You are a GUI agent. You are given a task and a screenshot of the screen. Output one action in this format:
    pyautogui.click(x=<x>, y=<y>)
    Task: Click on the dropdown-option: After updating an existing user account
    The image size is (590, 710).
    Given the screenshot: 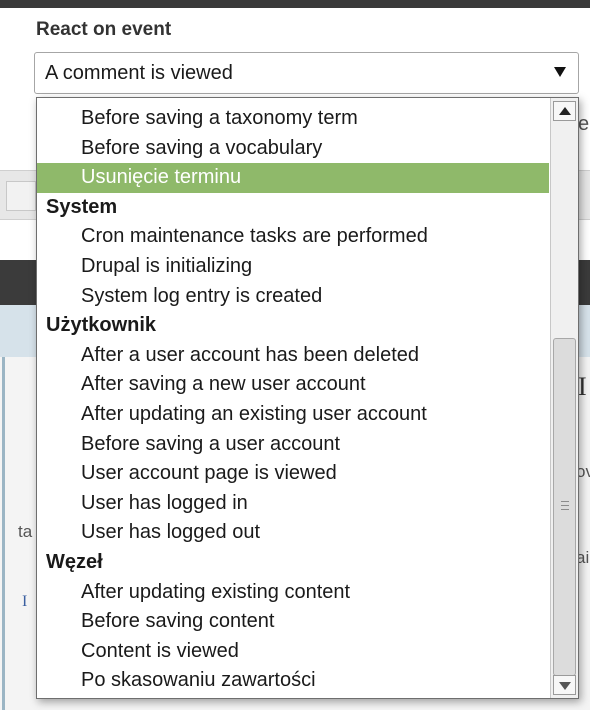 What is the action you would take?
    pyautogui.click(x=293, y=415)
    